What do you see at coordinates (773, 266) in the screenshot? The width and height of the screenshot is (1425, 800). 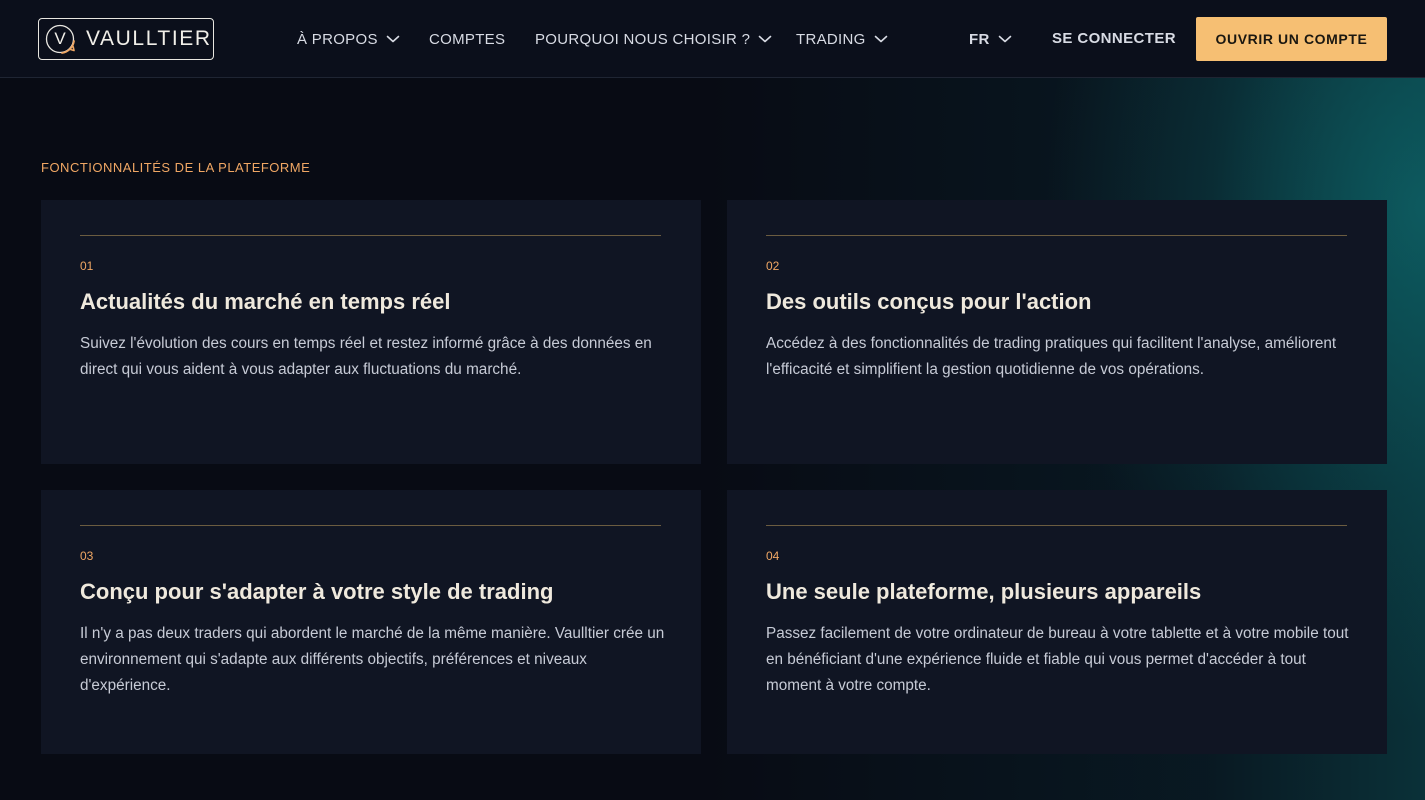 I see `card-number: 02` at bounding box center [773, 266].